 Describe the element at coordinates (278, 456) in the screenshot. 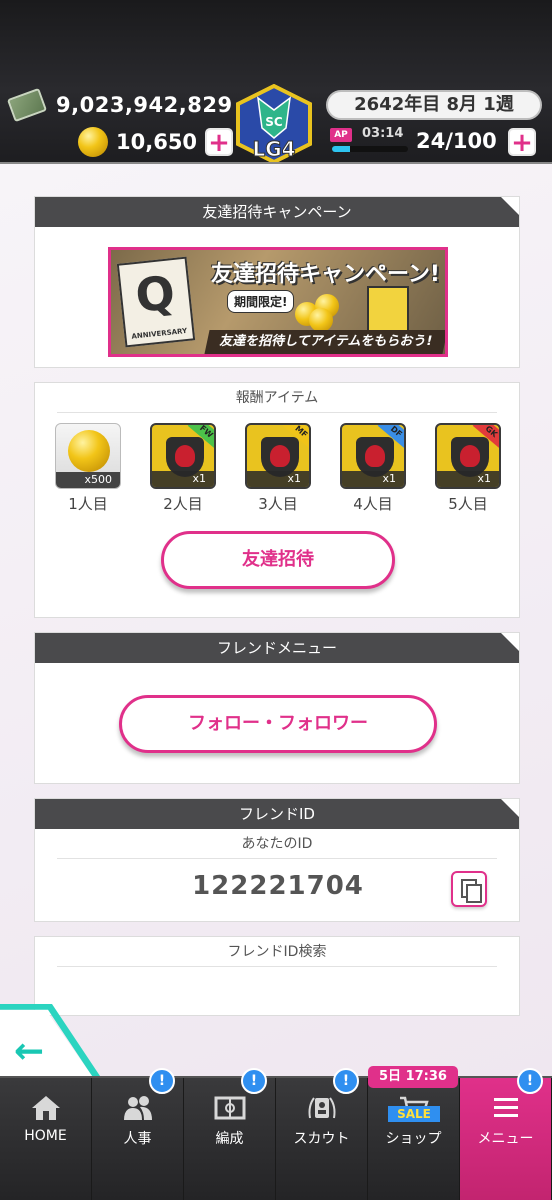

I see `player-card-icon: MF x1` at that location.